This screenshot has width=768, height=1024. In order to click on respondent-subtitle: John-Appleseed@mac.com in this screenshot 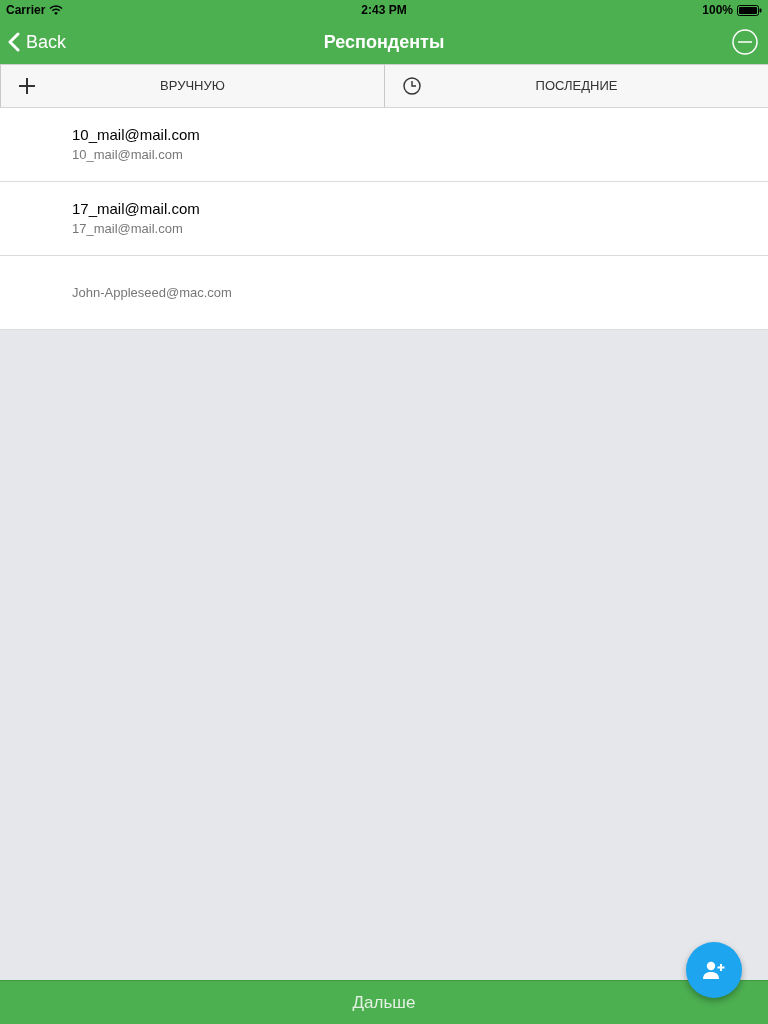, I will do `click(152, 292)`.